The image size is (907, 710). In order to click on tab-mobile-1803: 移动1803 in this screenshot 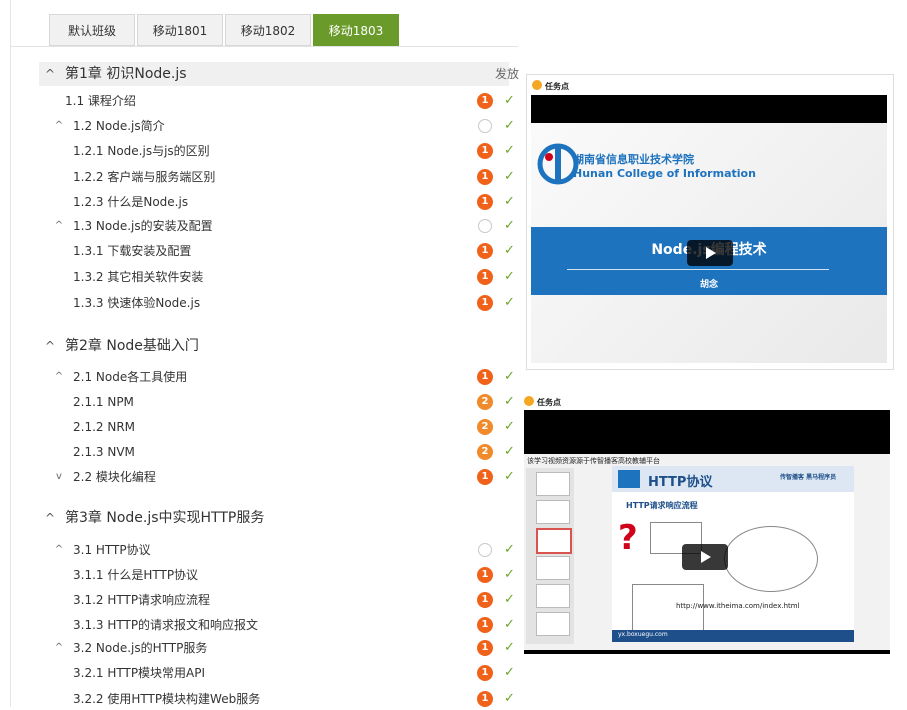, I will do `click(356, 30)`.